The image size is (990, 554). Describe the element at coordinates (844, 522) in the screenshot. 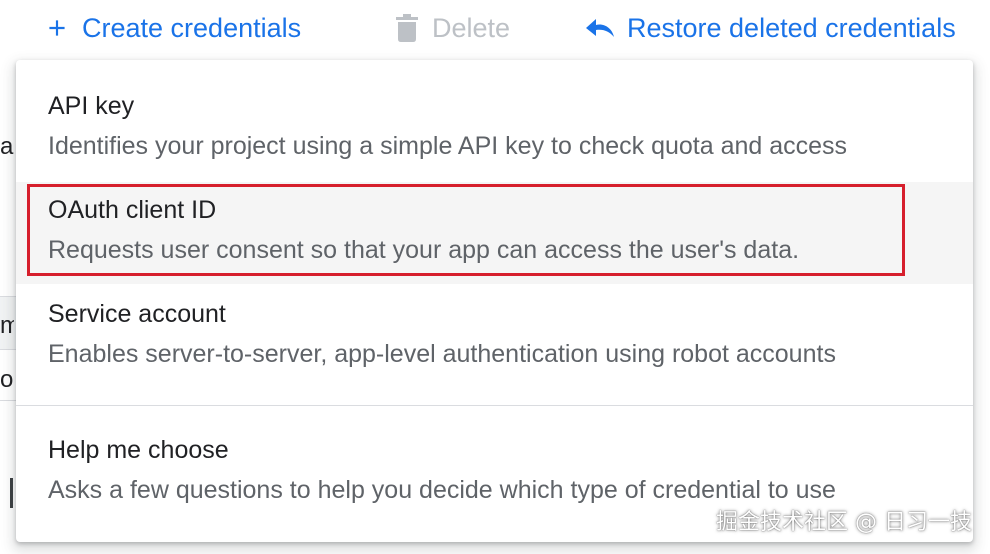

I see `watermark: 掘金技术社区 @ 日习一技` at that location.